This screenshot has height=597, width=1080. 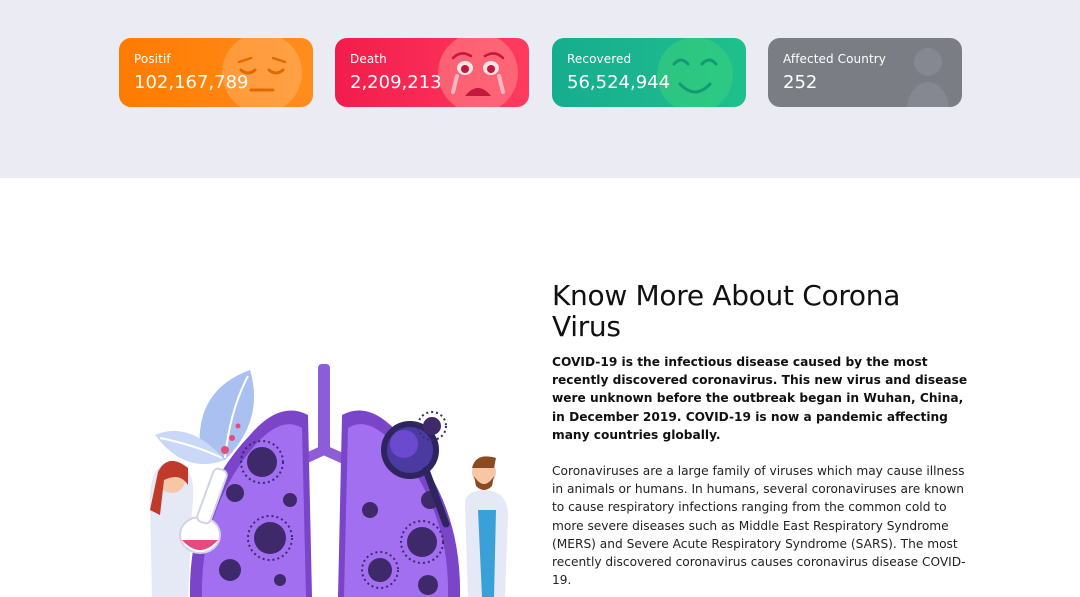 I want to click on affected-country-card: Affected Country 252, so click(x=865, y=72).